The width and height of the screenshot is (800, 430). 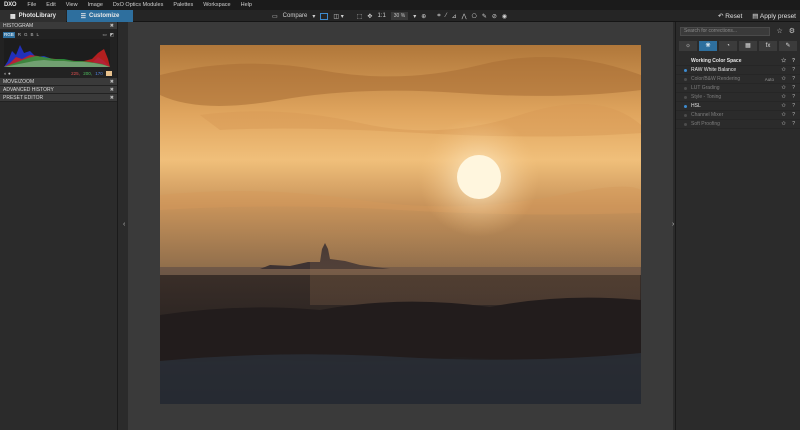 What do you see at coordinates (72, 5) in the screenshot?
I see `menu-view: View` at bounding box center [72, 5].